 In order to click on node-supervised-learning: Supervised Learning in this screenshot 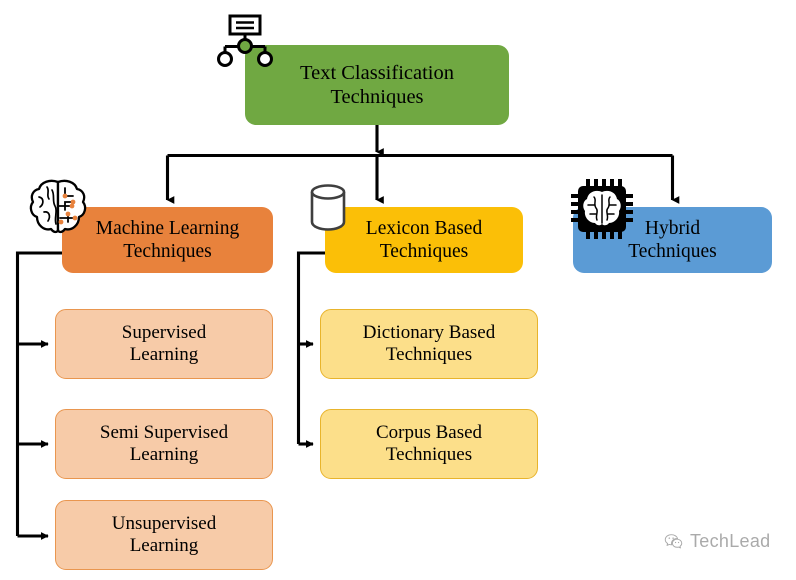, I will do `click(164, 344)`.